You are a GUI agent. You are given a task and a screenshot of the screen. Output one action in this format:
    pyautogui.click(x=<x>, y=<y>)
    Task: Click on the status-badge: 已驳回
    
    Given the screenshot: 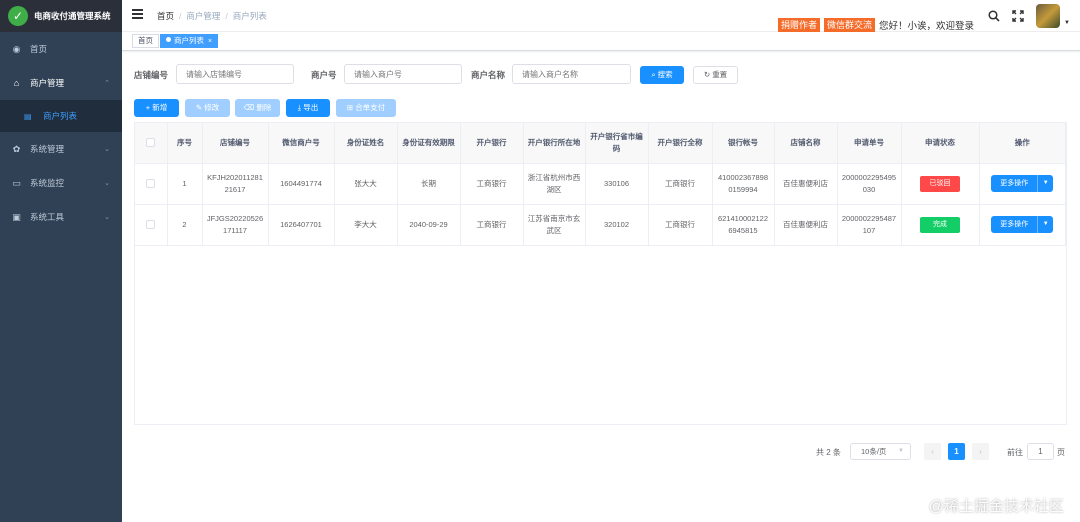 What is the action you would take?
    pyautogui.click(x=940, y=183)
    